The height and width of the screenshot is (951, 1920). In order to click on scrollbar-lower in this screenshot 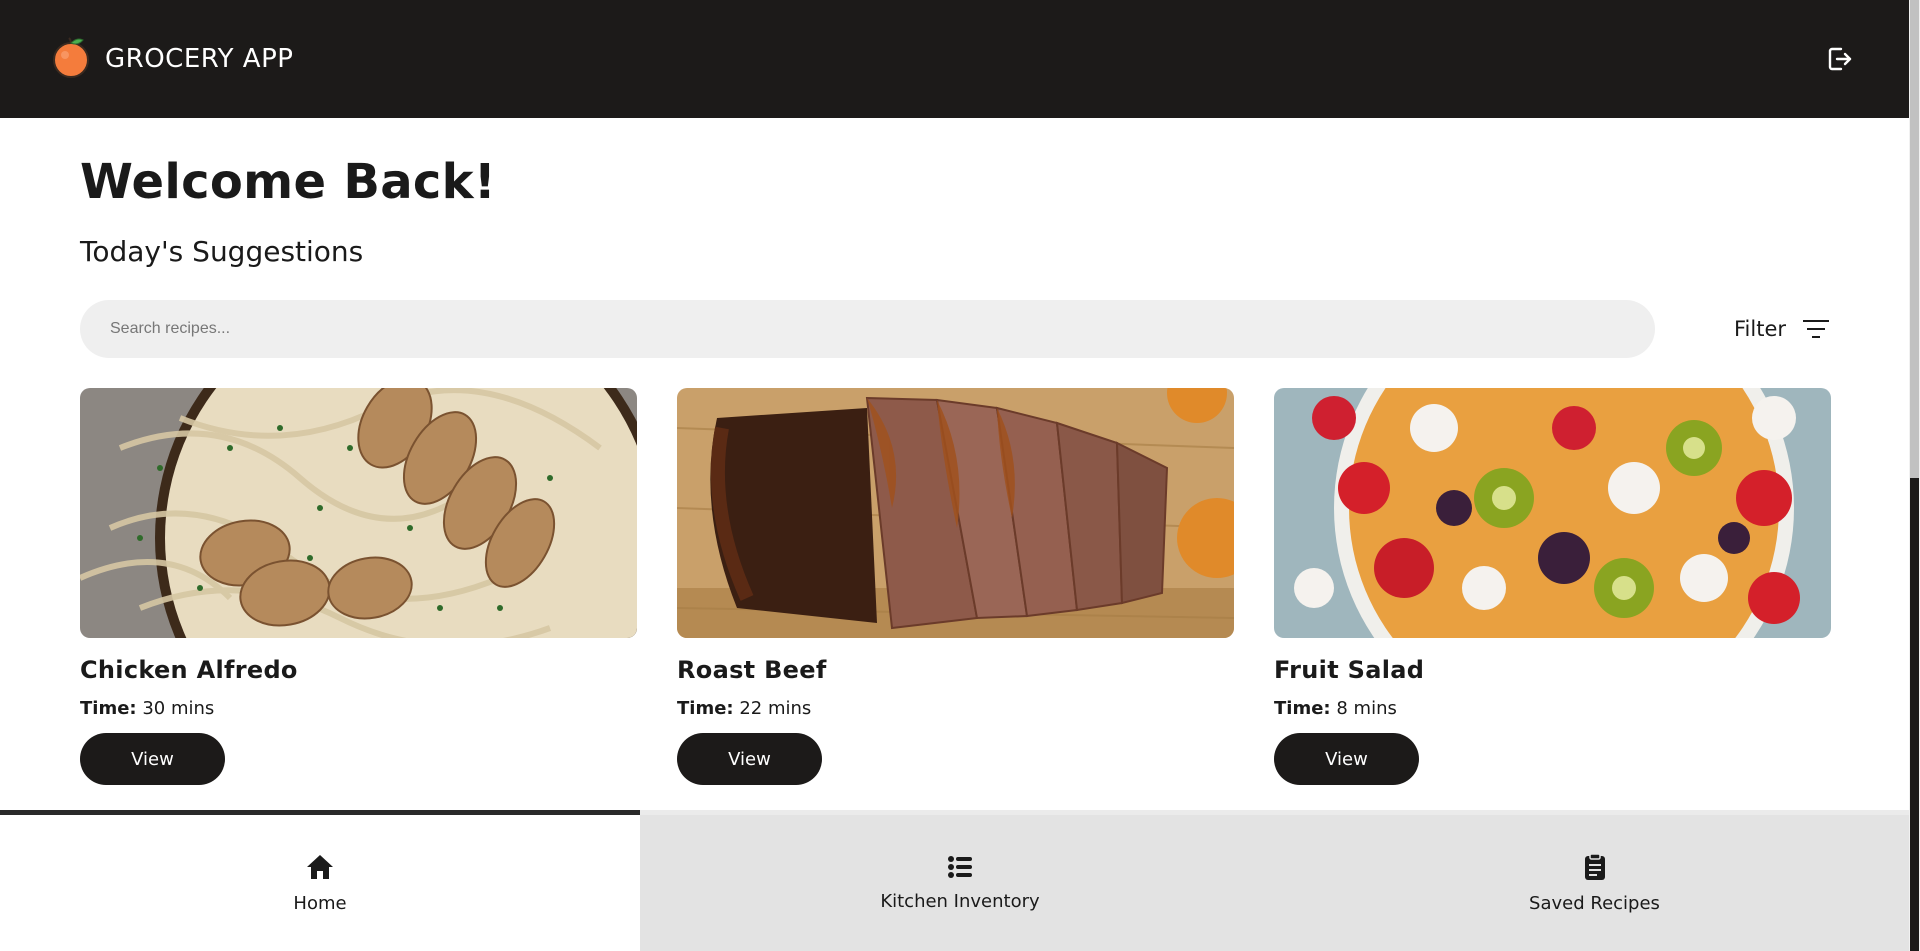, I will do `click(1914, 714)`.